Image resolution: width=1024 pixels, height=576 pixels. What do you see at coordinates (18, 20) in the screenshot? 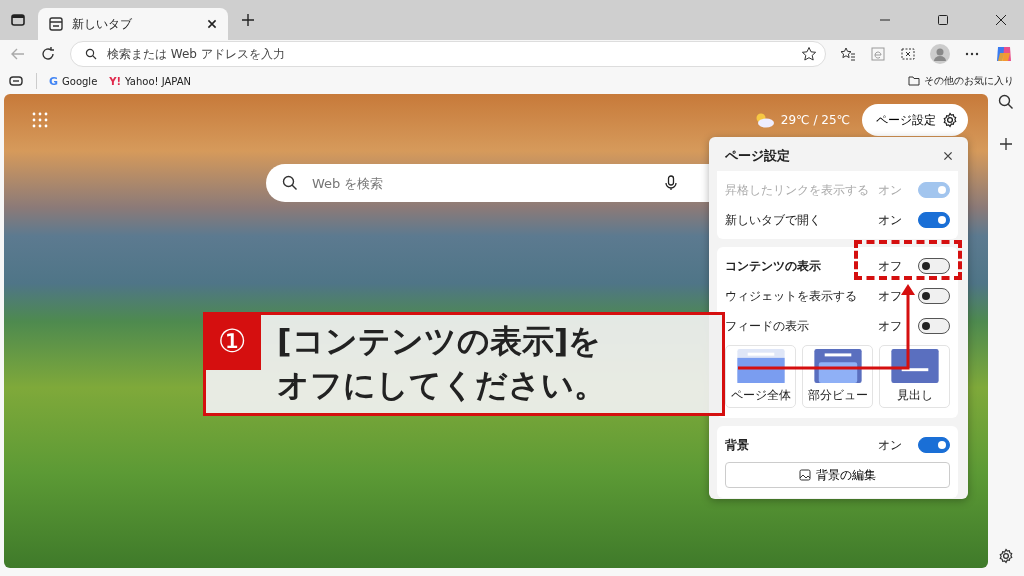
I see `tab-actions-icon` at bounding box center [18, 20].